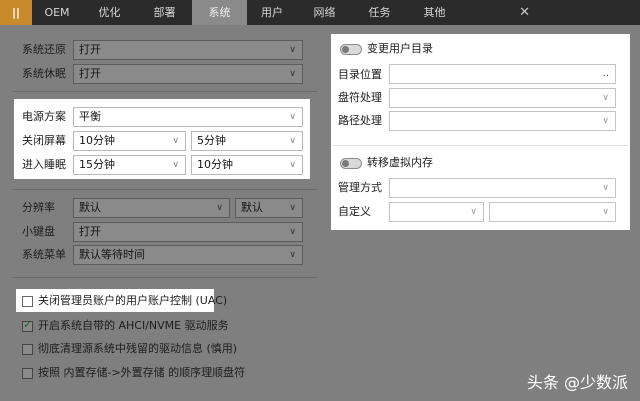  What do you see at coordinates (252, 207) in the screenshot?
I see `resolution-extra-value: 默认` at bounding box center [252, 207].